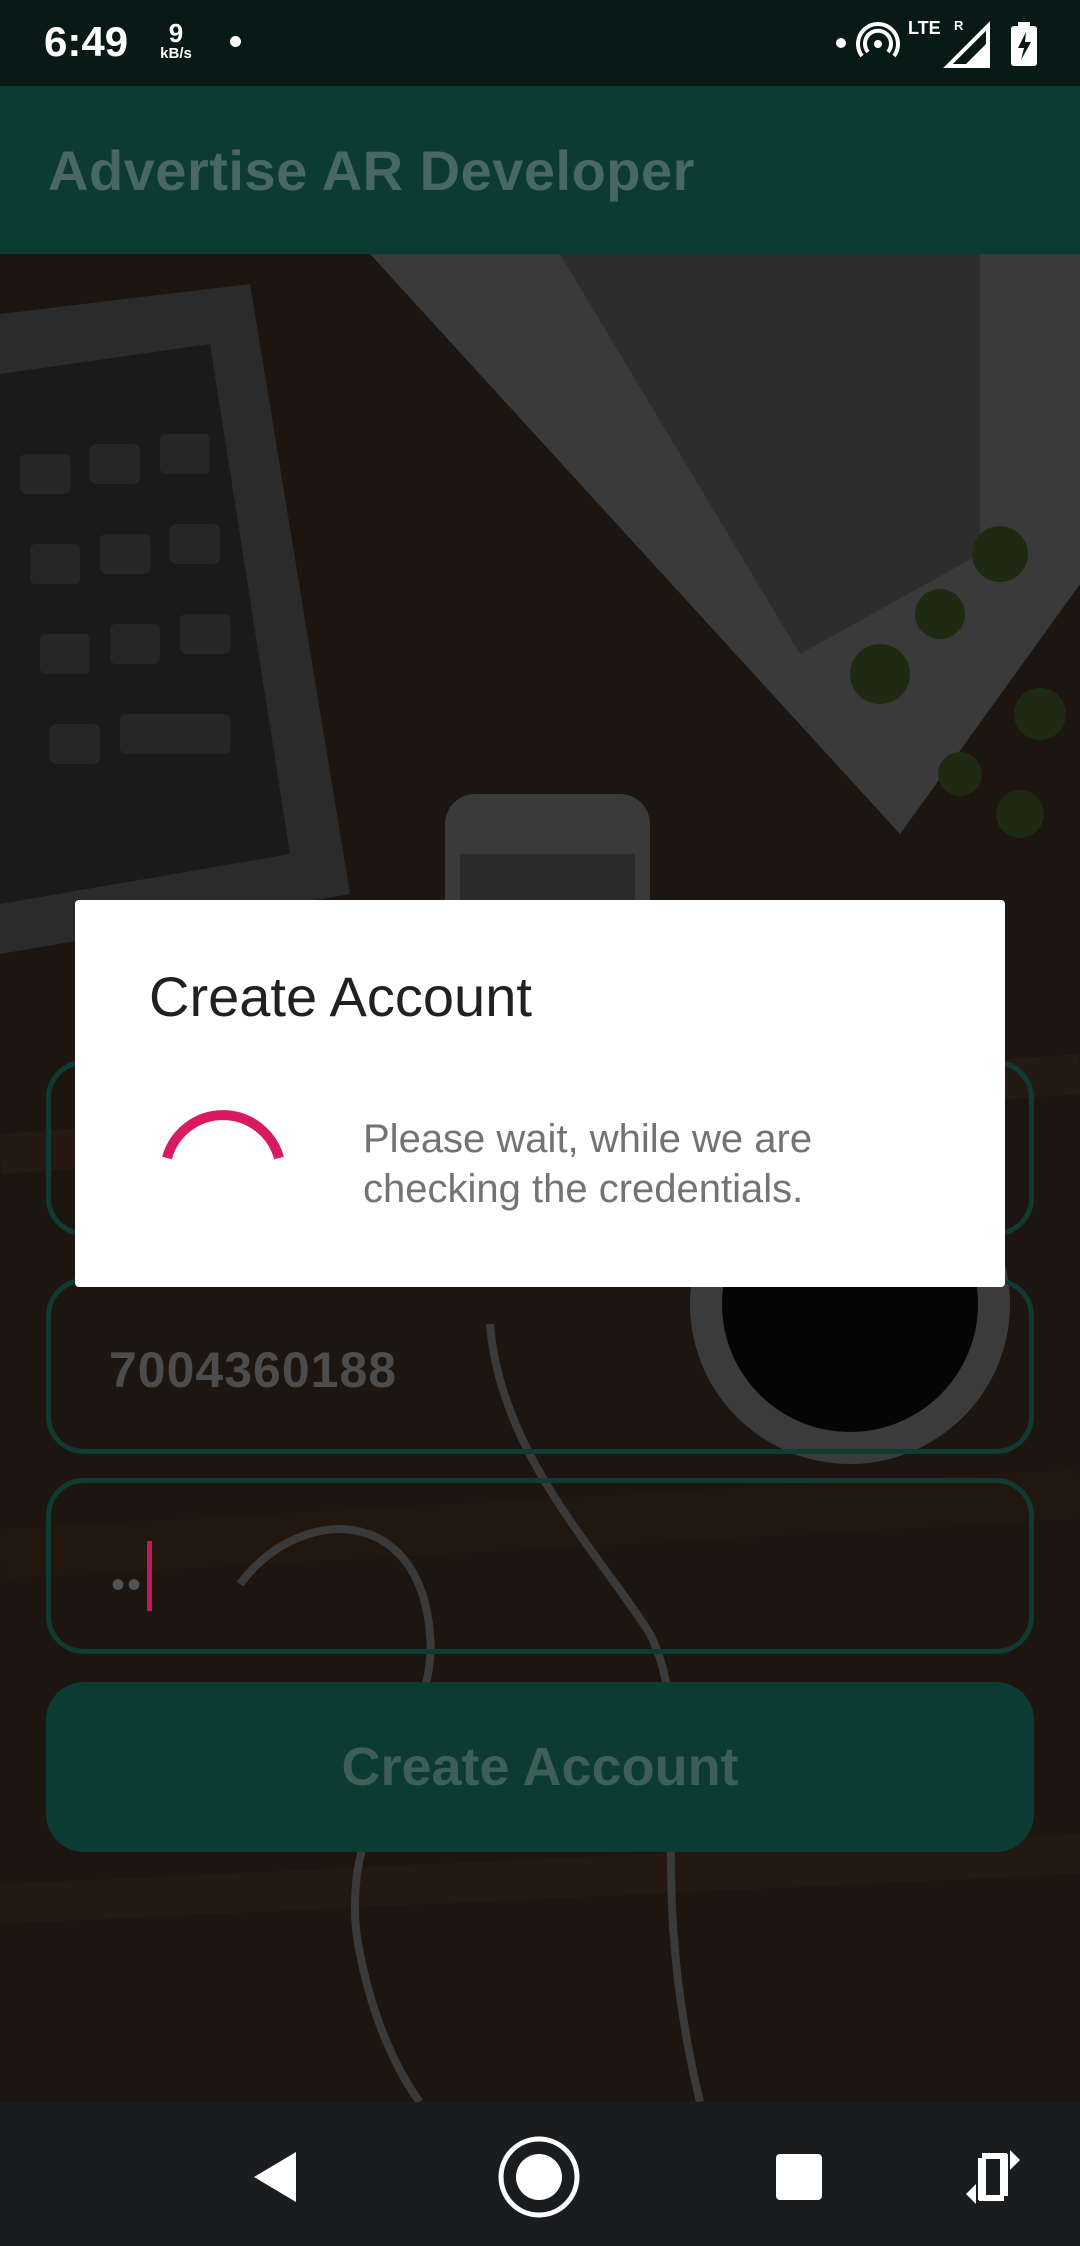 Image resolution: width=1080 pixels, height=2246 pixels. I want to click on rotate-icon, so click(993, 2177).